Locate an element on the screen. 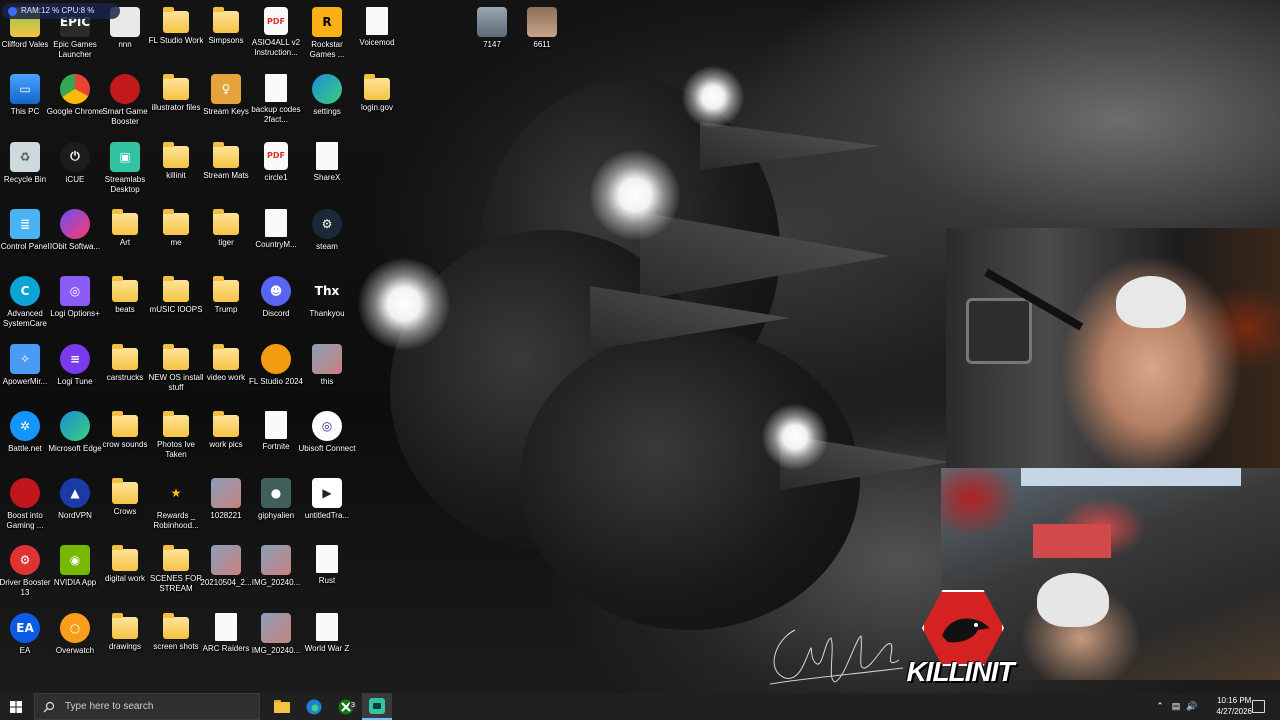  desktop-icon: tiger is located at coordinates (226, 237).